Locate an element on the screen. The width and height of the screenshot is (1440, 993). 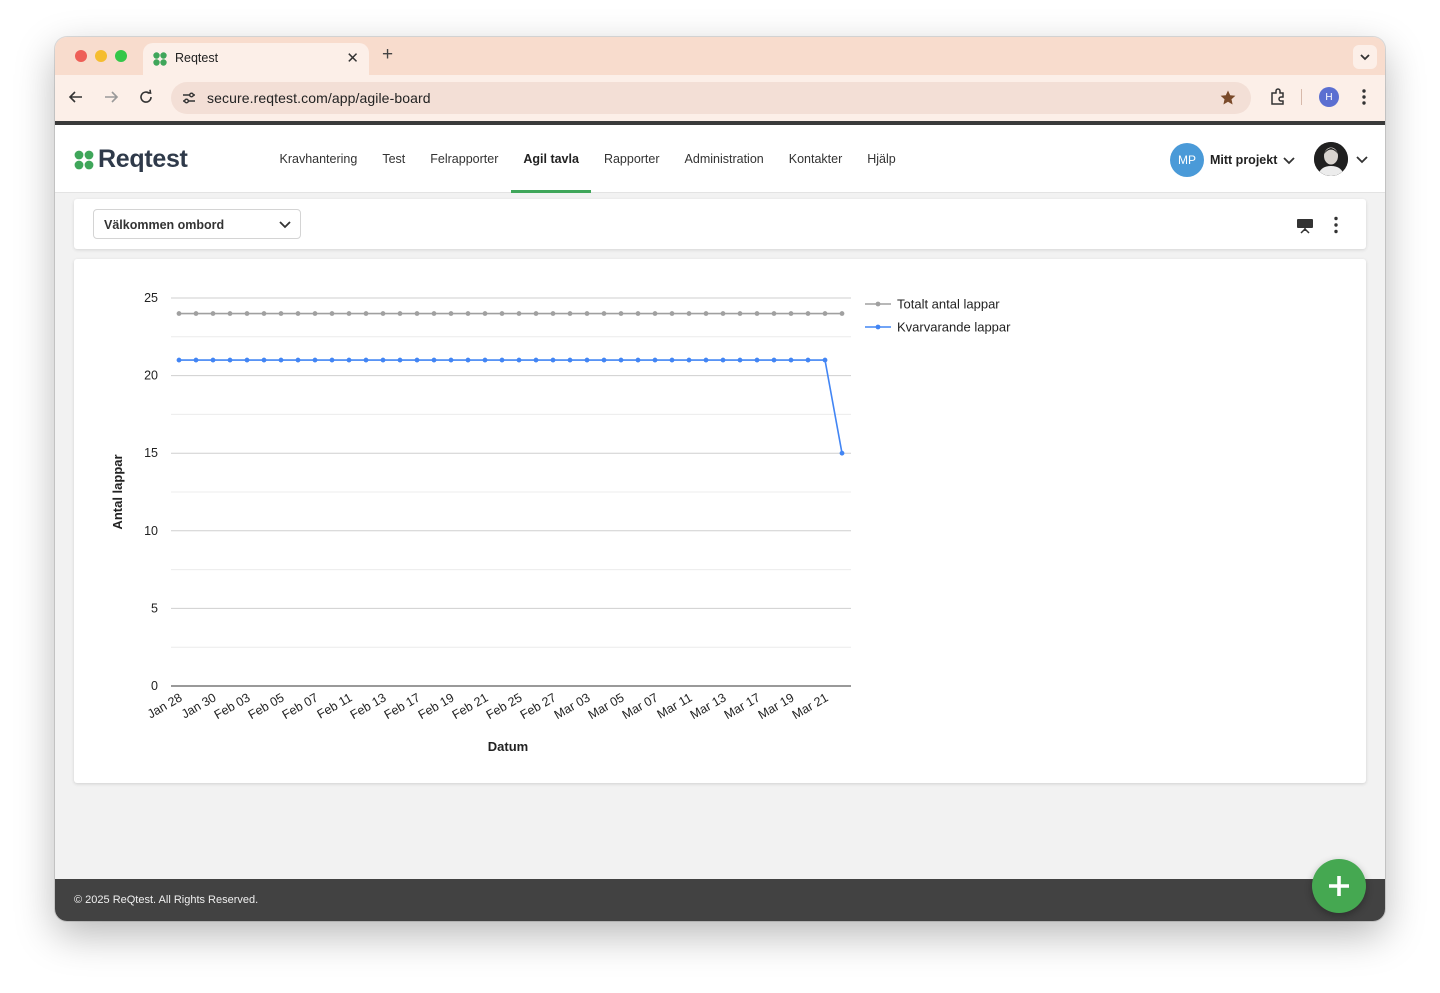
nav-item-kontakter: Kontakter is located at coordinates (815, 159).